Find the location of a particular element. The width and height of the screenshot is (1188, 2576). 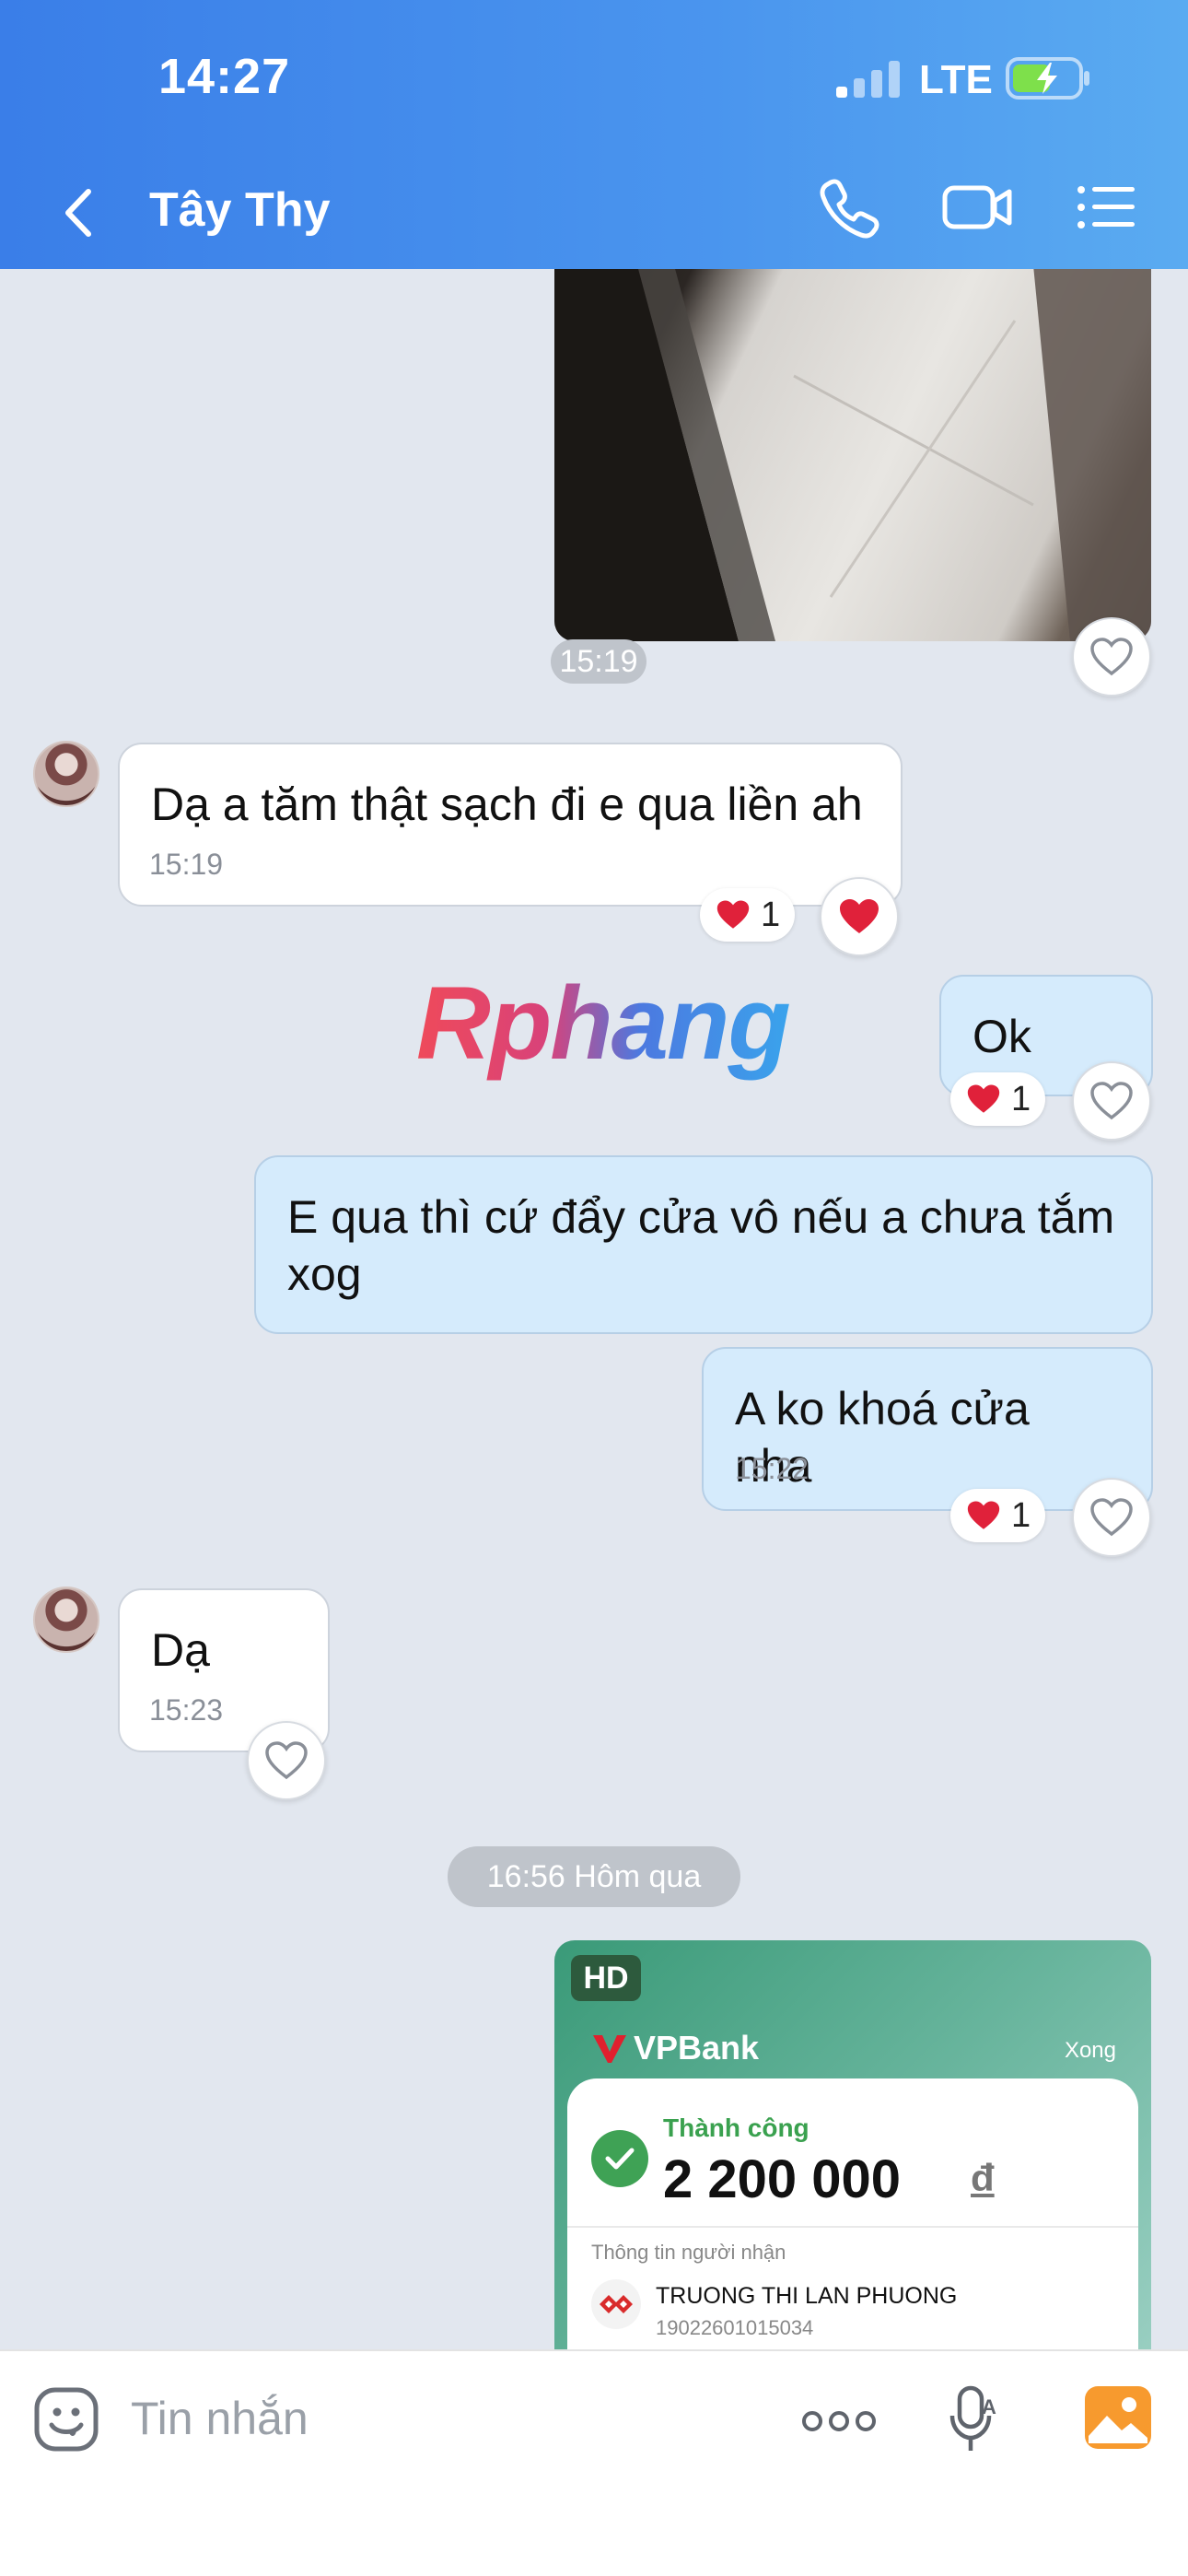

watermark: Rphang is located at coordinates (603, 1023).